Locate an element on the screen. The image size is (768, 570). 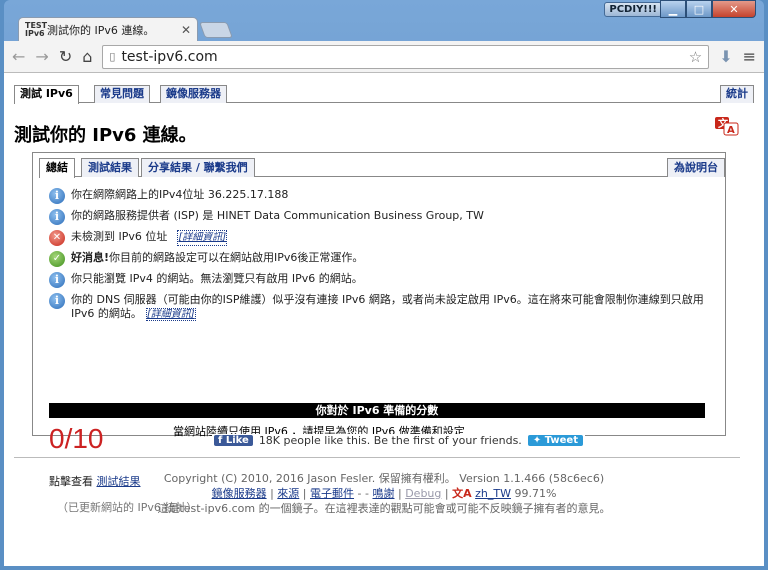
check-icon: ✓ is located at coordinates (57, 259).